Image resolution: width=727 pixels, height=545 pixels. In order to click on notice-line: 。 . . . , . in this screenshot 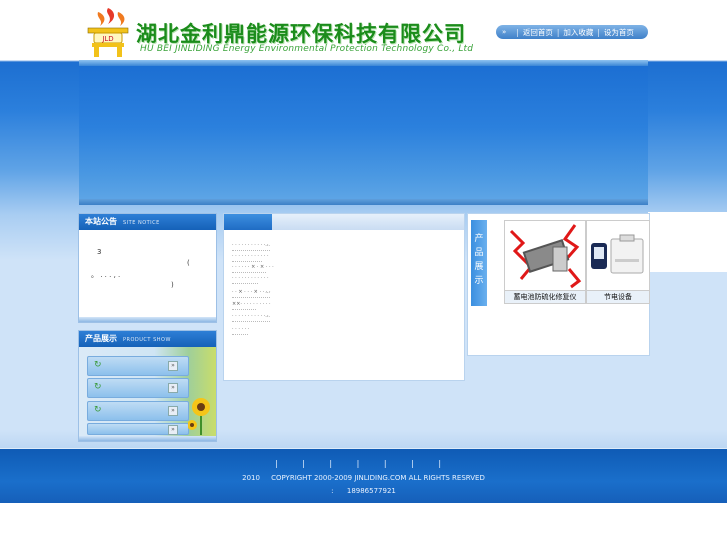, I will do `click(106, 275)`.